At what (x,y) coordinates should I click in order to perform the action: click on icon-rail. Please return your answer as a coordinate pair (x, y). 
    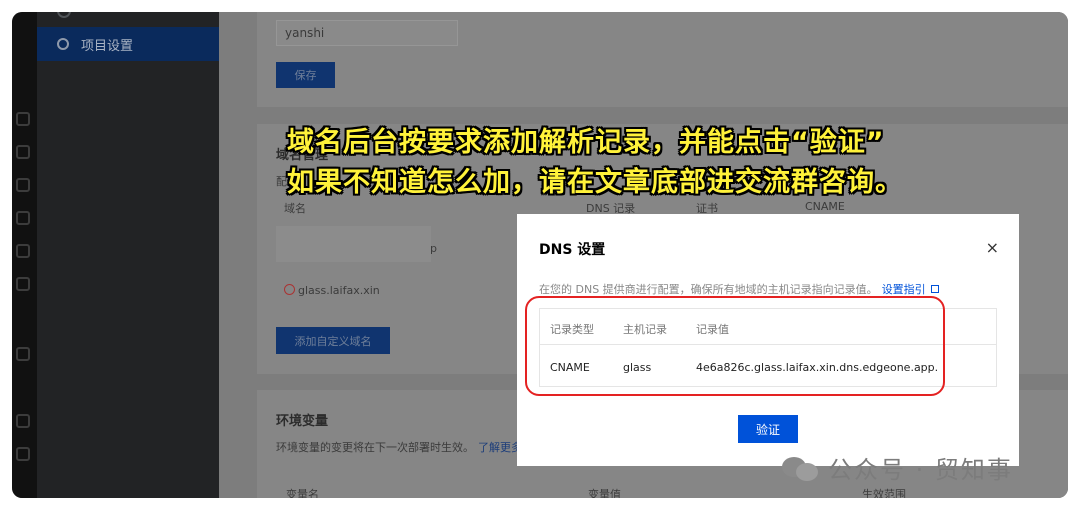
    Looking at the image, I should click on (24, 255).